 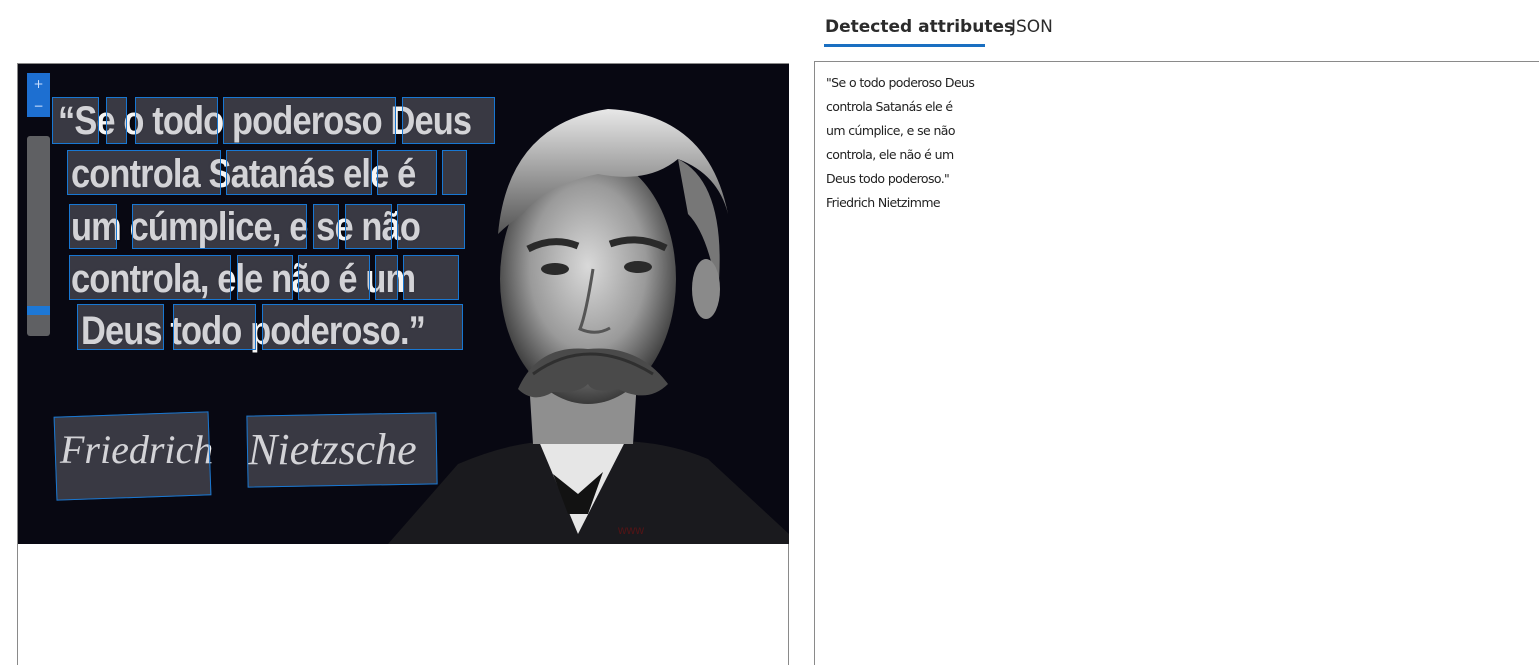 I want to click on detected-line: controla, ele não é um, so click(x=890, y=154).